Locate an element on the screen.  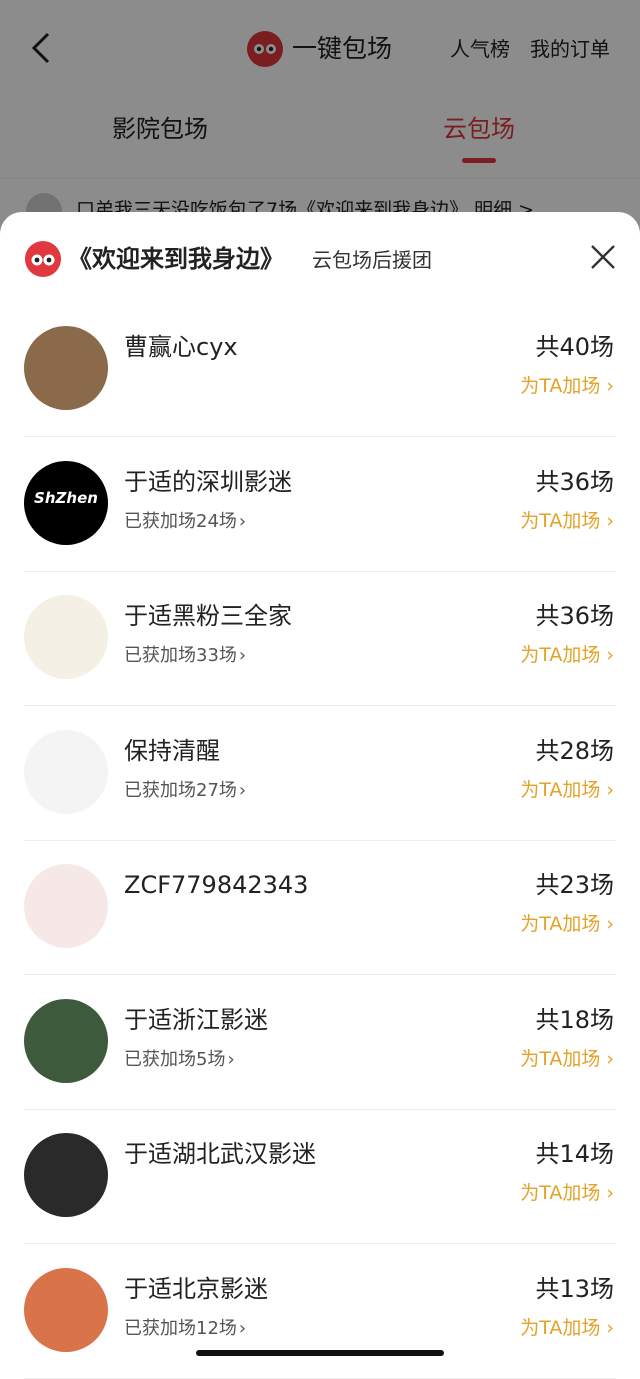
gained-sessions-link: 已获加场5场 › is located at coordinates (179, 1060).